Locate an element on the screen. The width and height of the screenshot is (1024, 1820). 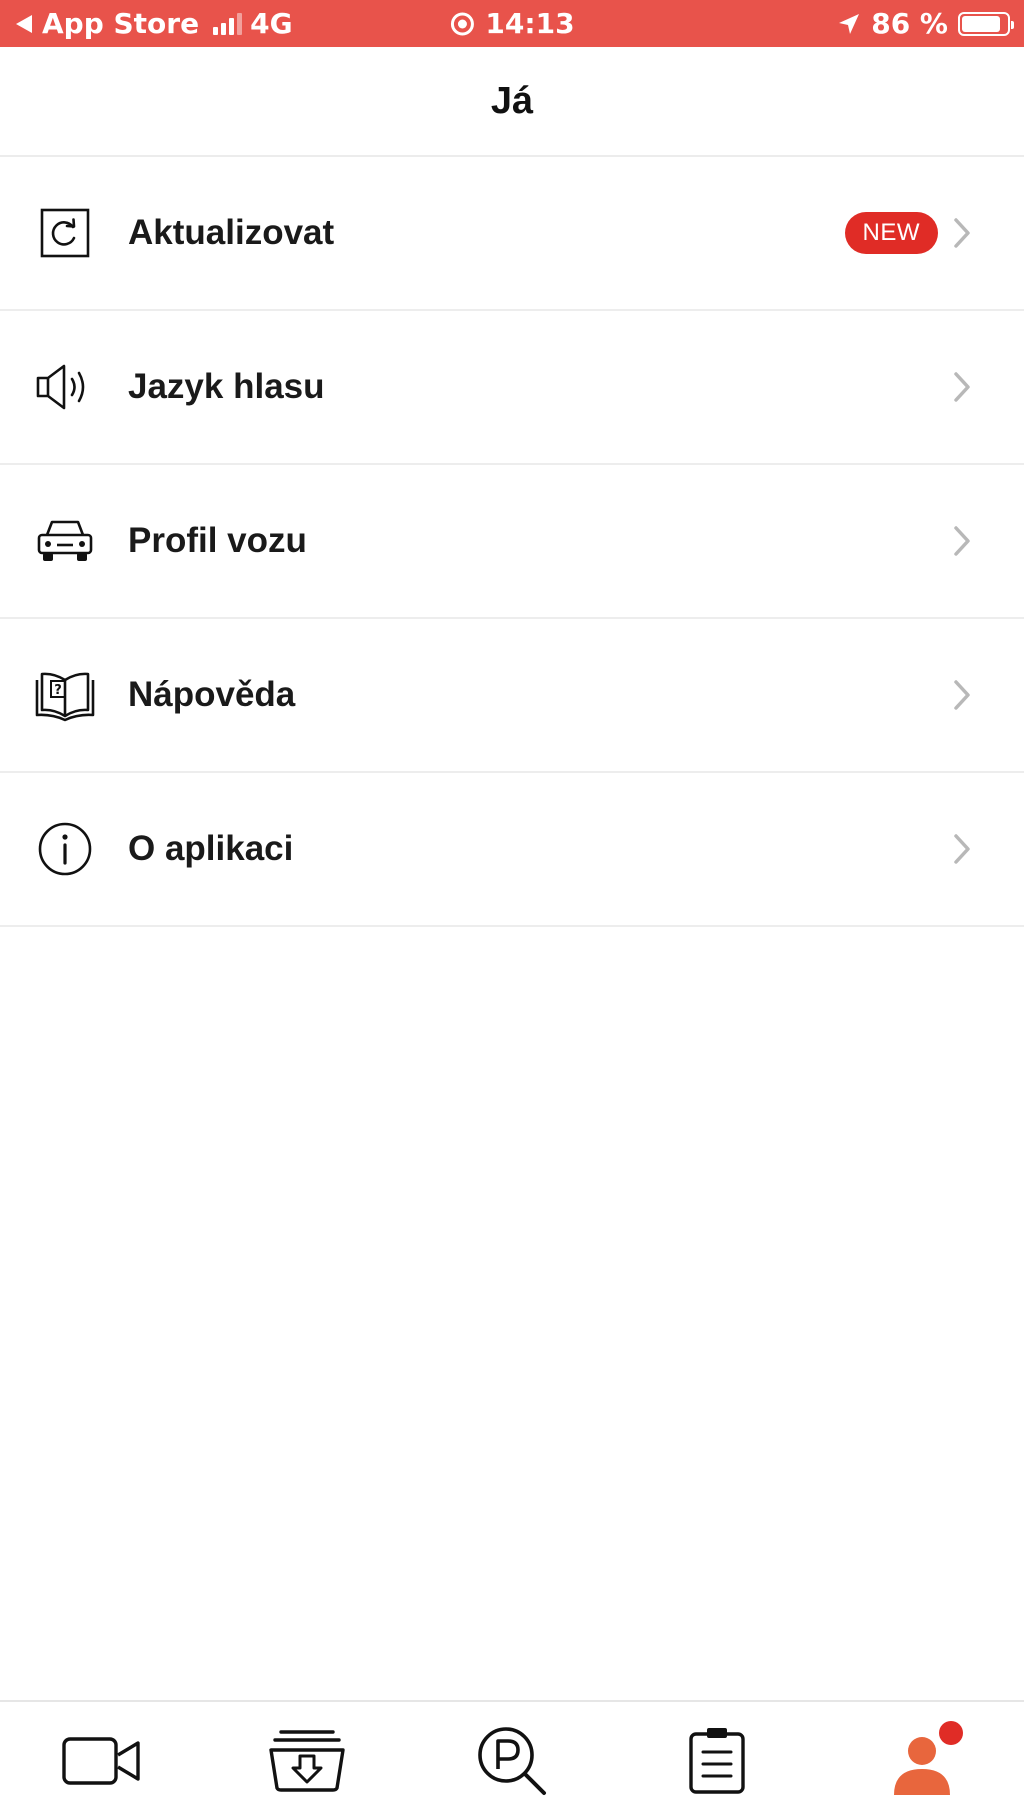
download-tray-icon is located at coordinates (307, 1761).